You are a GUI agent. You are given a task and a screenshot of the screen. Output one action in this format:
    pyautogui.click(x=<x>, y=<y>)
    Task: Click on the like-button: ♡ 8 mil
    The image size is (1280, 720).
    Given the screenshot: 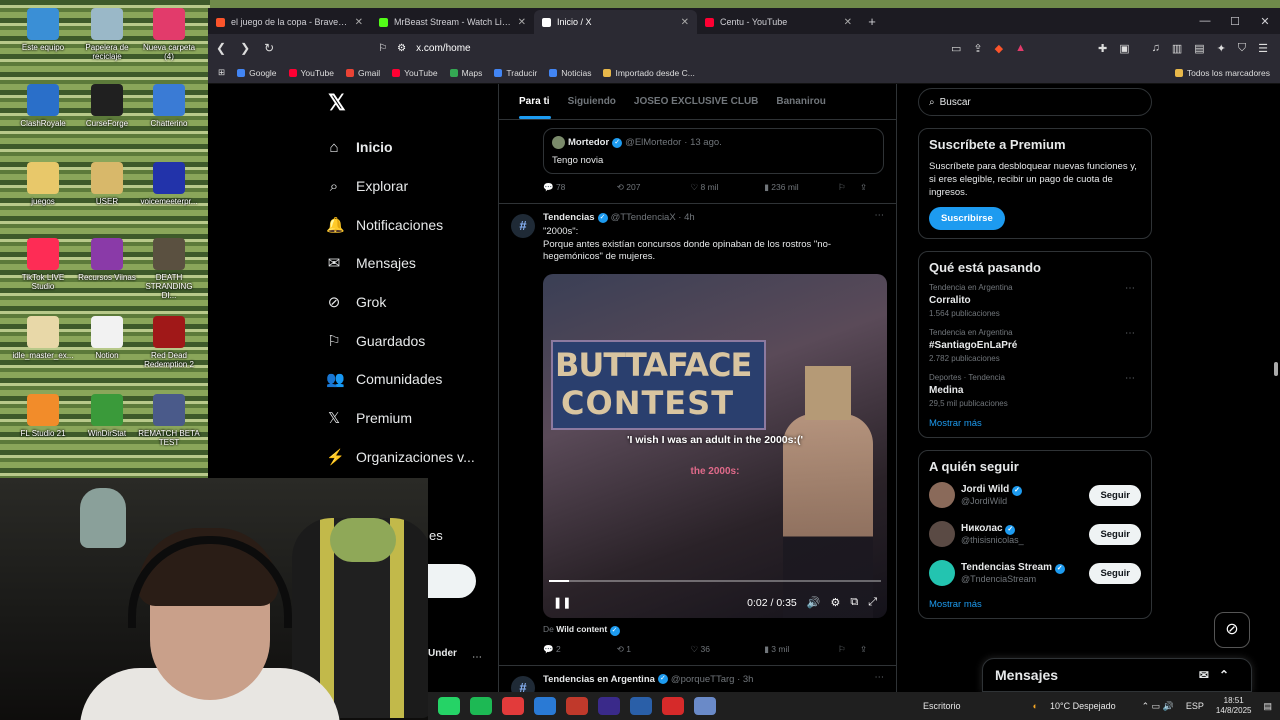 What is the action you would take?
    pyautogui.click(x=728, y=187)
    